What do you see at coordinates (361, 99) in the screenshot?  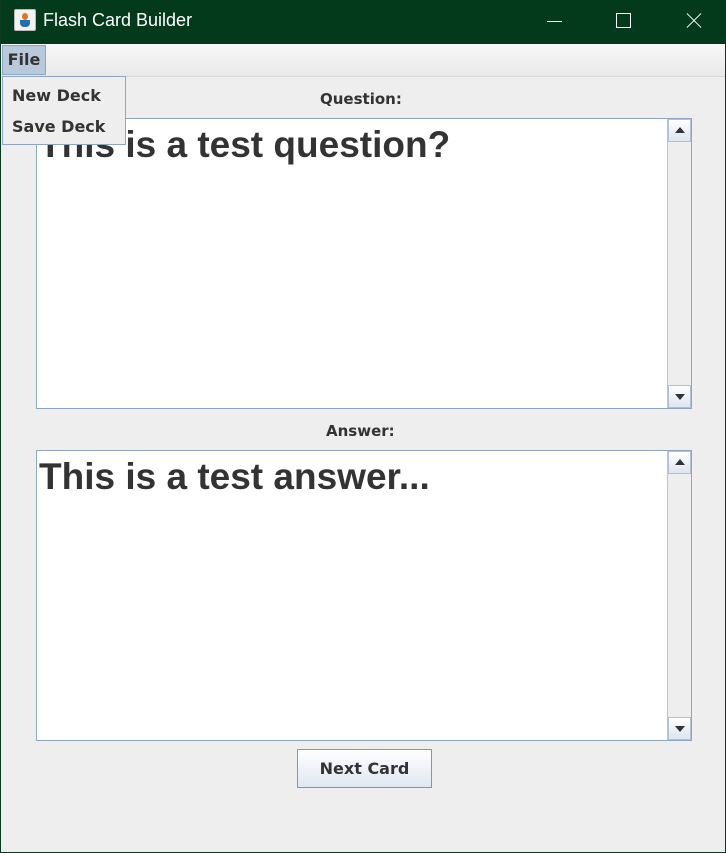 I see `question-label: Question:` at bounding box center [361, 99].